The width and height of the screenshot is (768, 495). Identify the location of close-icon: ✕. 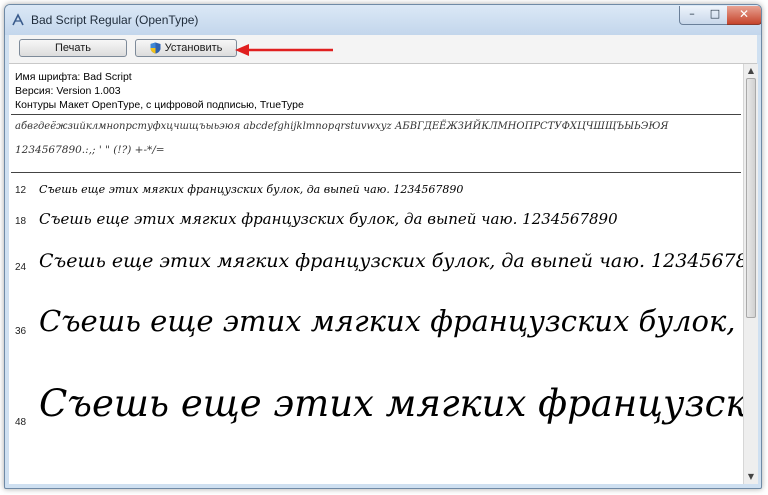
(744, 14).